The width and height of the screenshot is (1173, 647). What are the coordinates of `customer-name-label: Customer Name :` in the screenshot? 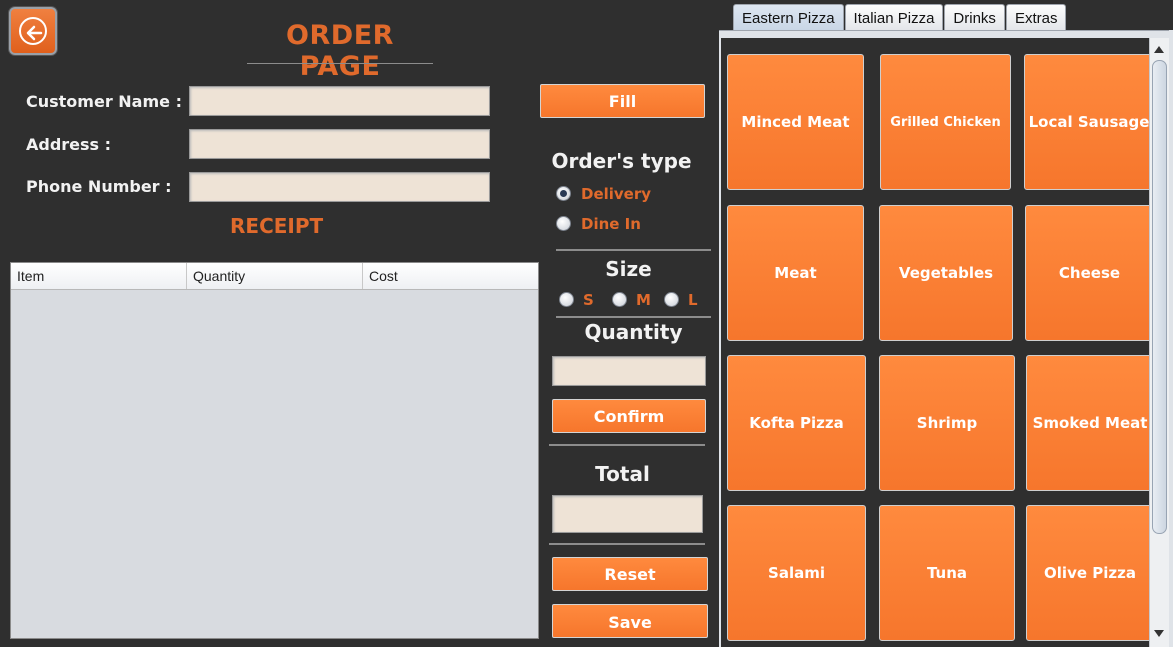 It's located at (104, 101).